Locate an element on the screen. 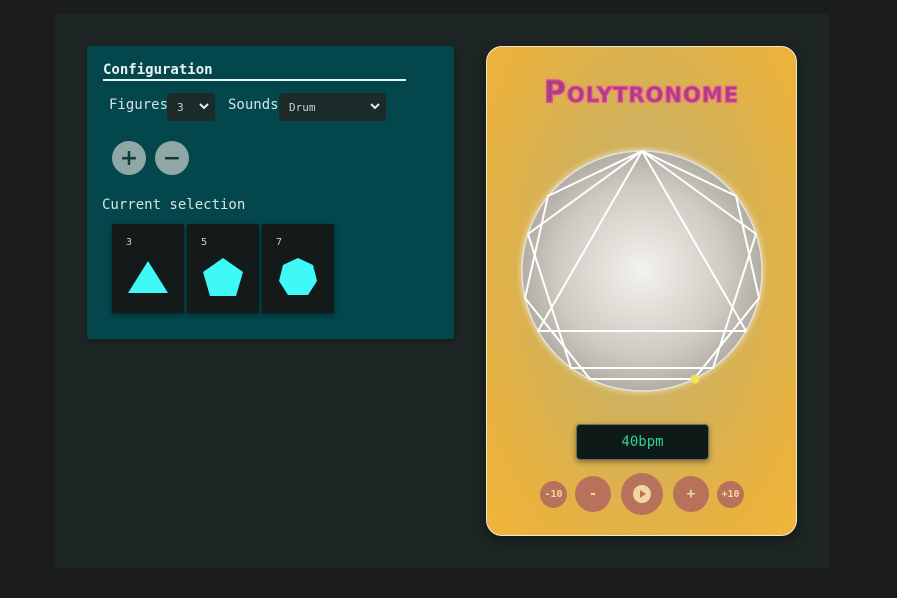 This screenshot has width=897, height=598. figures-select-value: 3 is located at coordinates (180, 107).